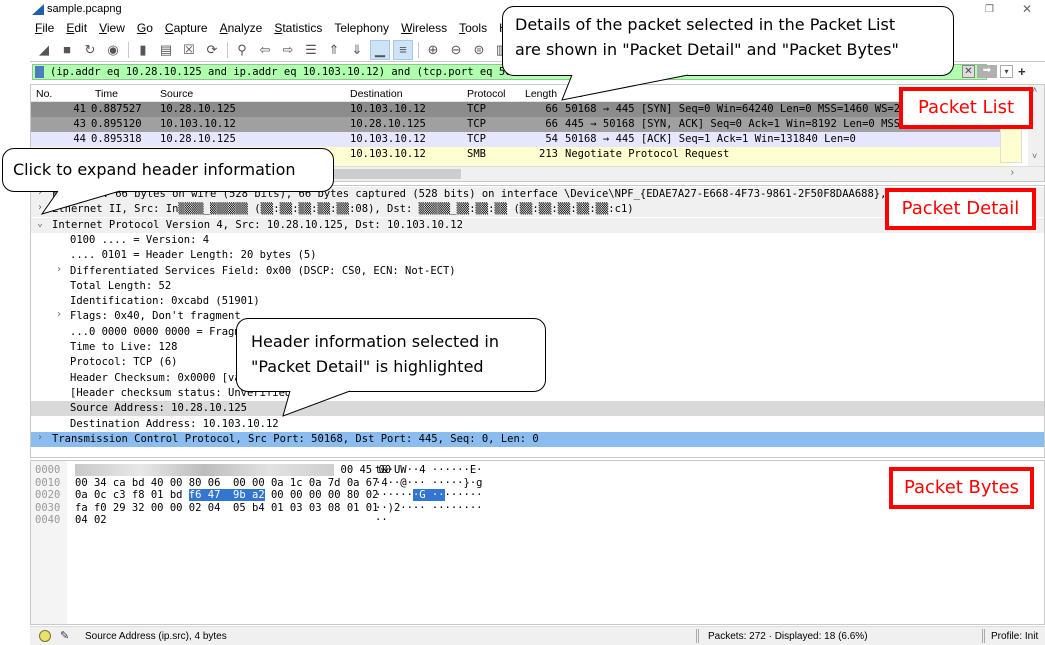  What do you see at coordinates (316, 403) in the screenshot?
I see `highlight-callout-tail` at bounding box center [316, 403].